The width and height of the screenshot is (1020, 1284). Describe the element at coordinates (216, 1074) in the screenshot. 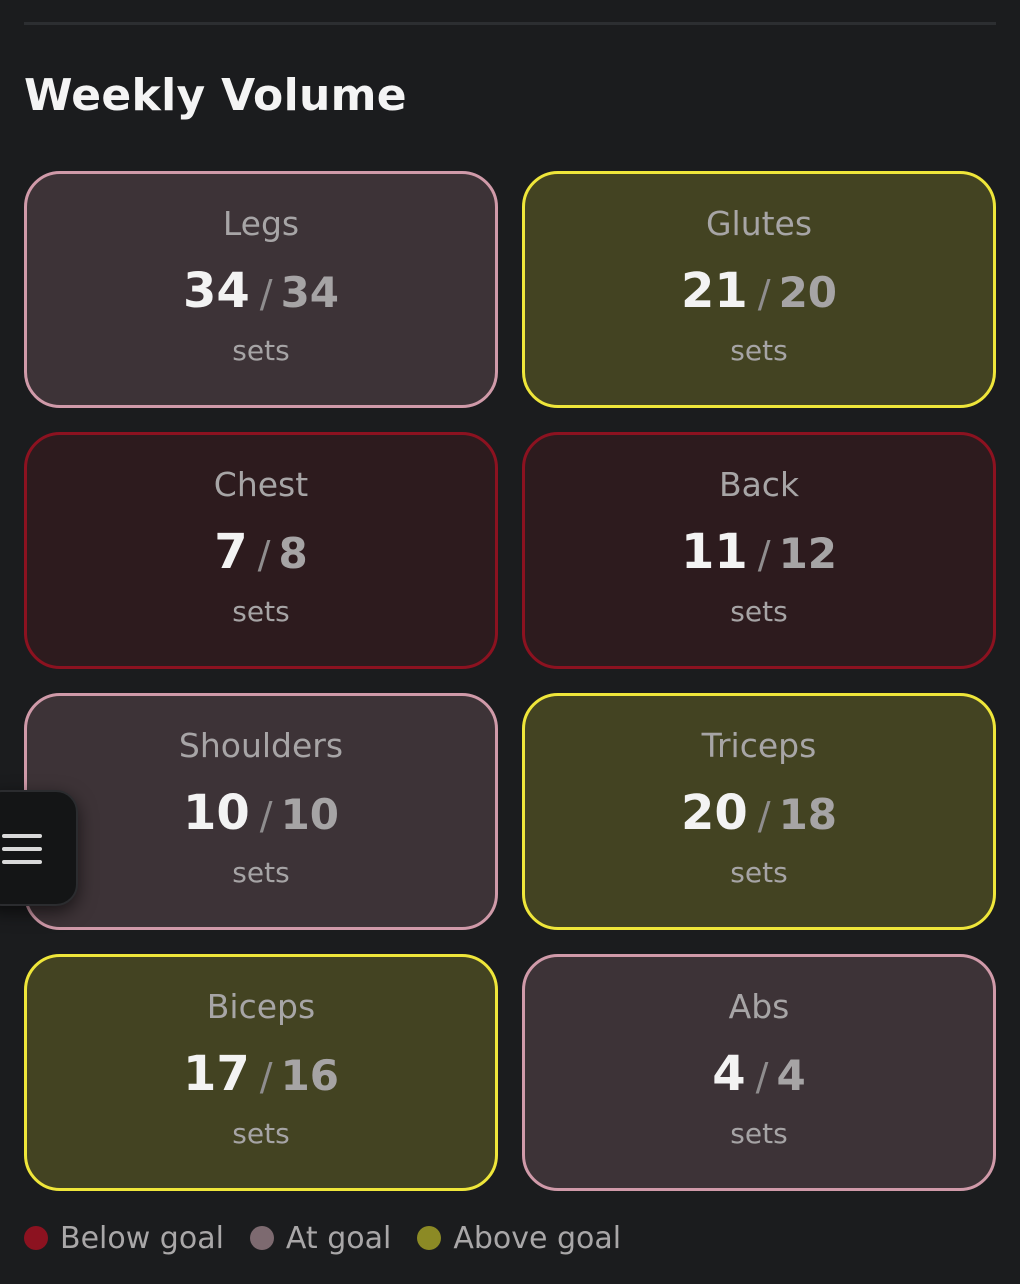

I see `current-sets: 17` at that location.